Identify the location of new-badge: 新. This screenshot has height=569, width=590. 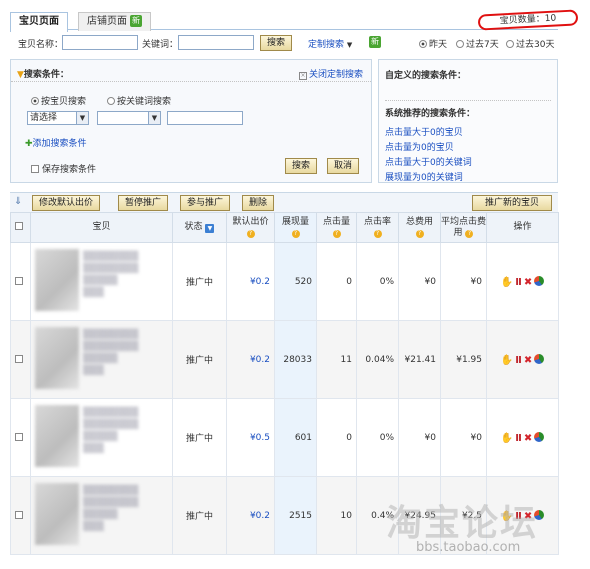
(136, 21).